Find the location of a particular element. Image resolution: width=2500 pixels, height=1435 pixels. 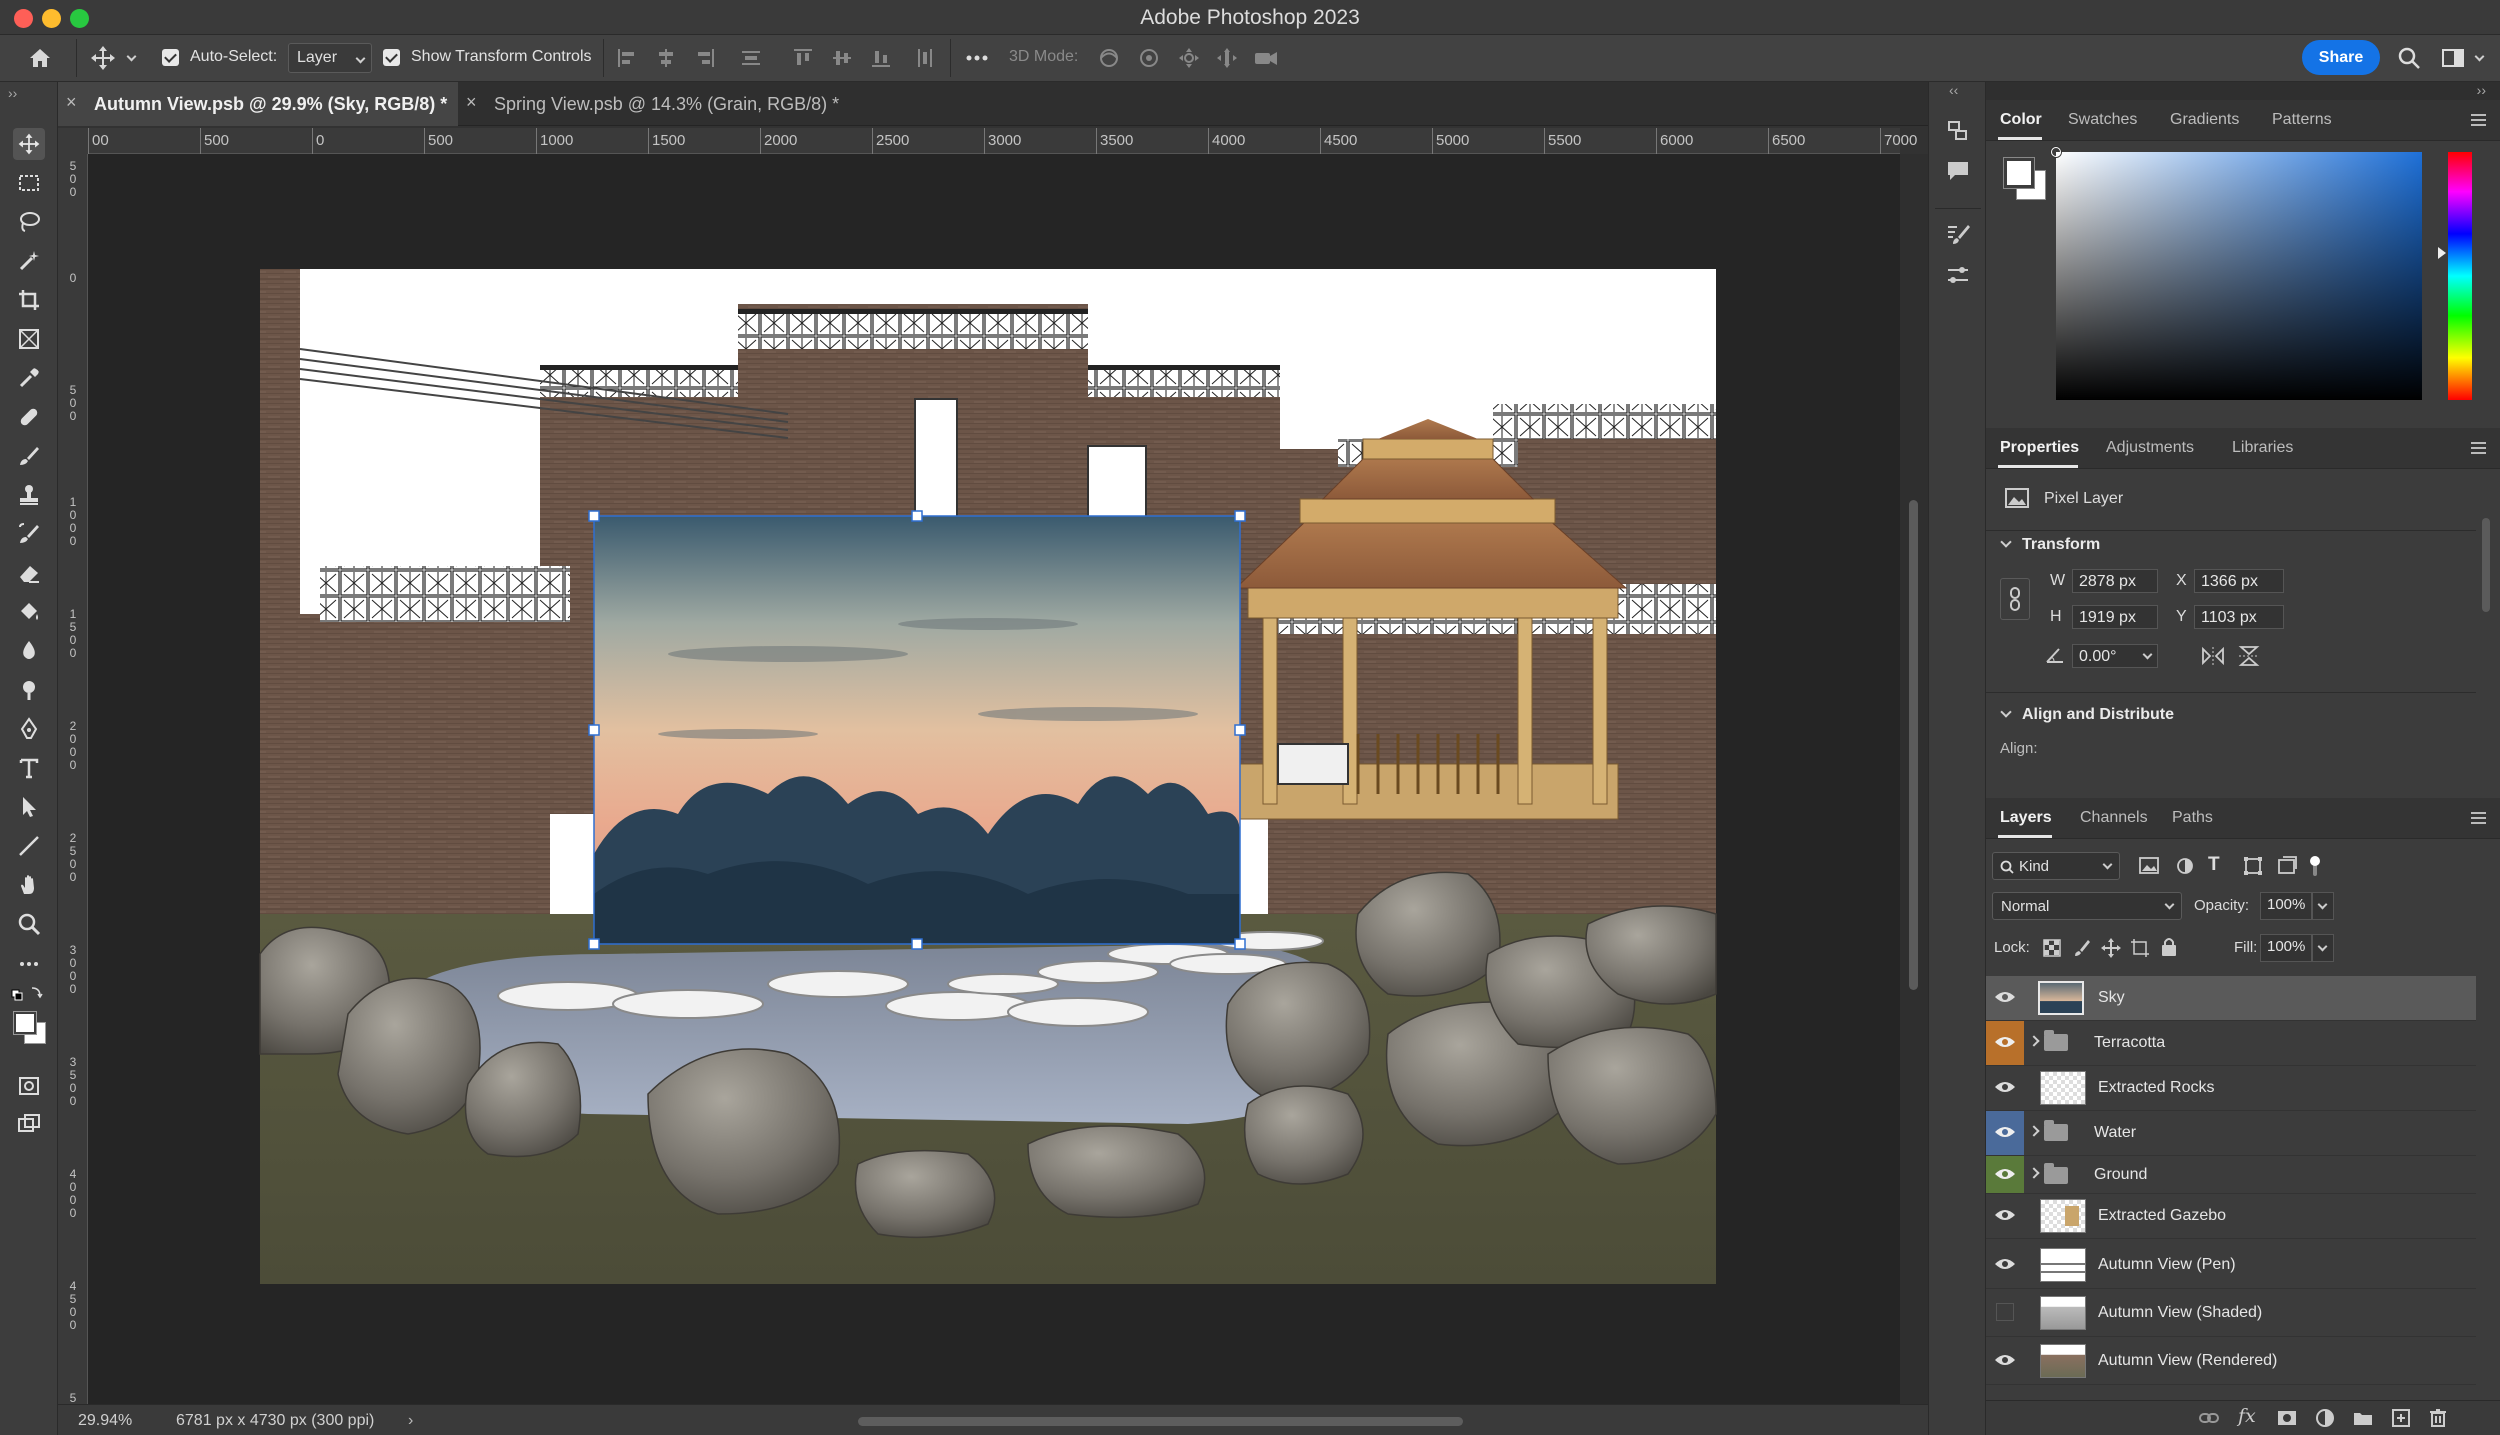

layer-row-autumn-view-rendered: Autumn View (Rendered) is located at coordinates (2231, 1361).